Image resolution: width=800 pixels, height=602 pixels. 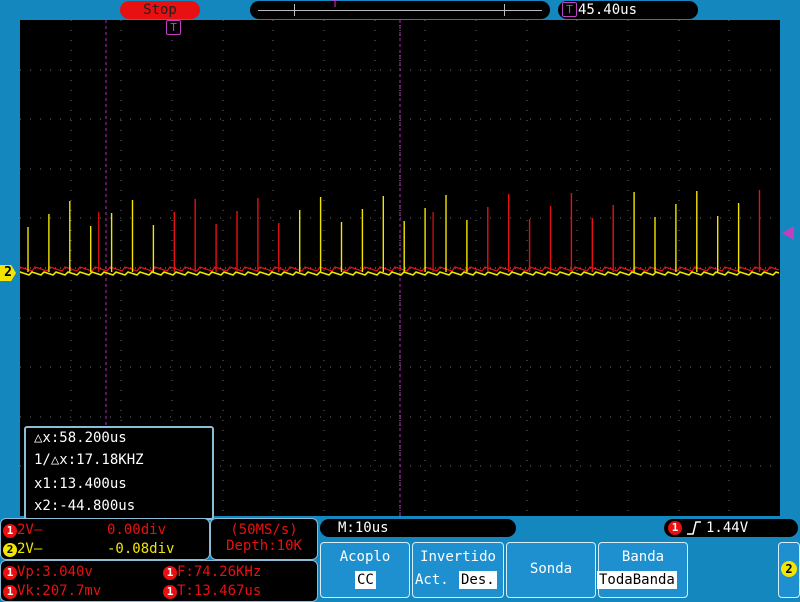 What do you see at coordinates (694, 528) in the screenshot?
I see `rising-edge-icon` at bounding box center [694, 528].